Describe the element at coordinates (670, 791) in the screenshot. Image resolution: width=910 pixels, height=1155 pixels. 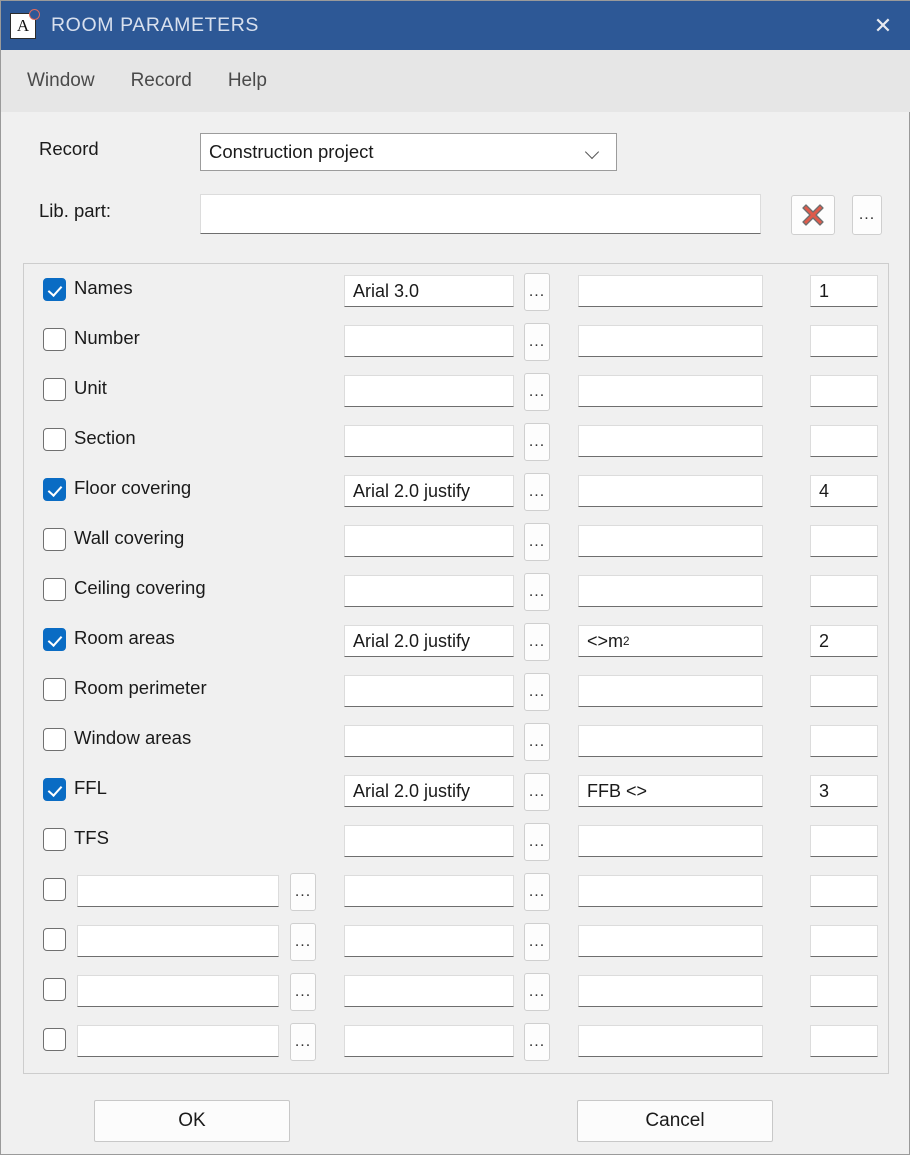
I see `row-text-input: FFB <>` at that location.